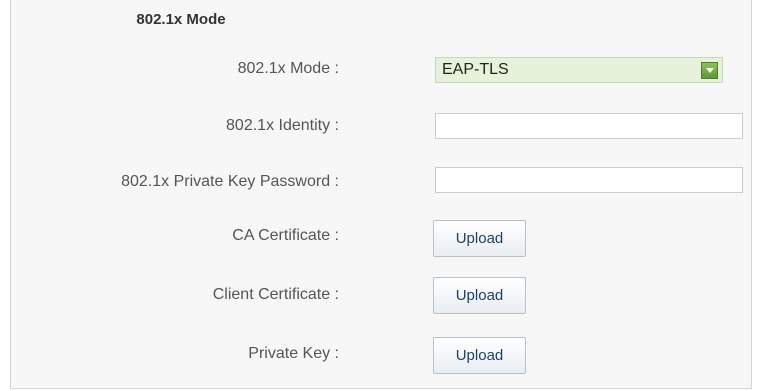  I want to click on client-certificate-upload-button: Upload, so click(479, 295).